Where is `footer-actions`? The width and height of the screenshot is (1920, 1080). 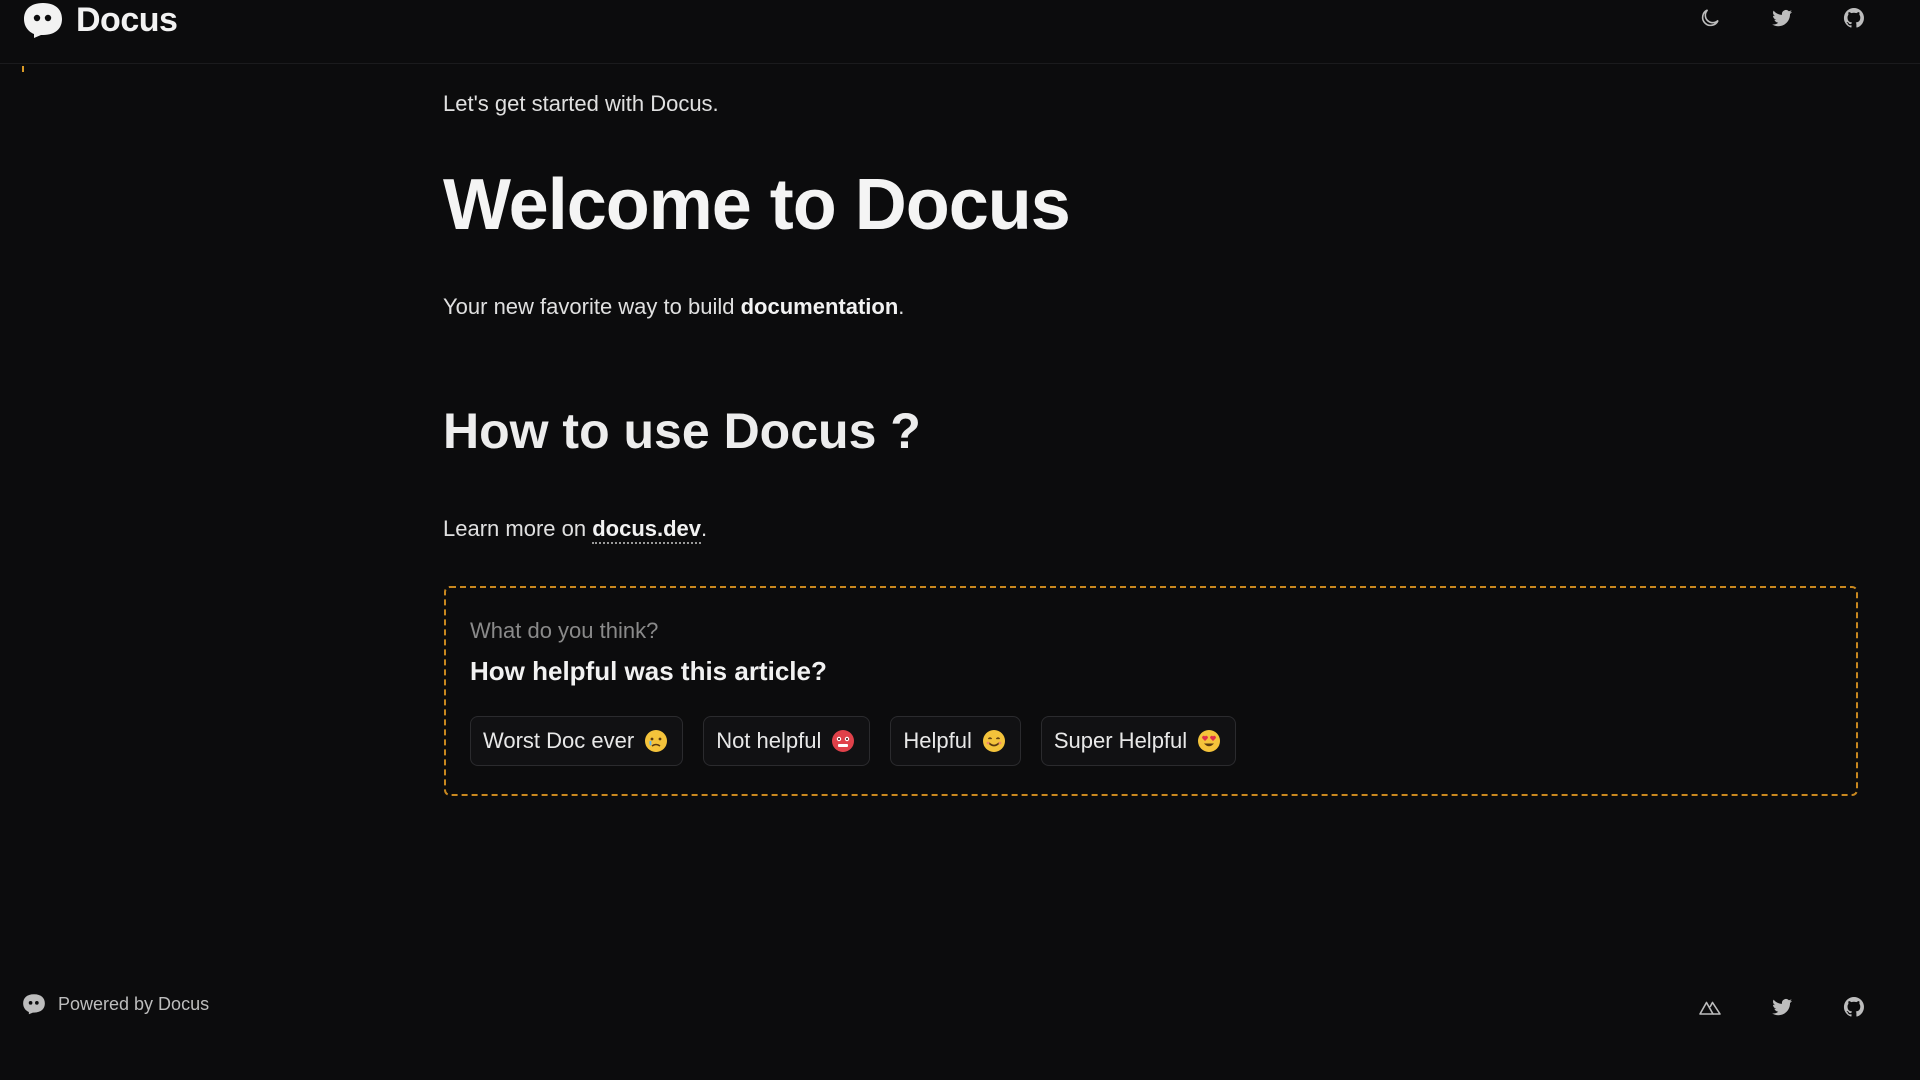 footer-actions is located at coordinates (1782, 1007).